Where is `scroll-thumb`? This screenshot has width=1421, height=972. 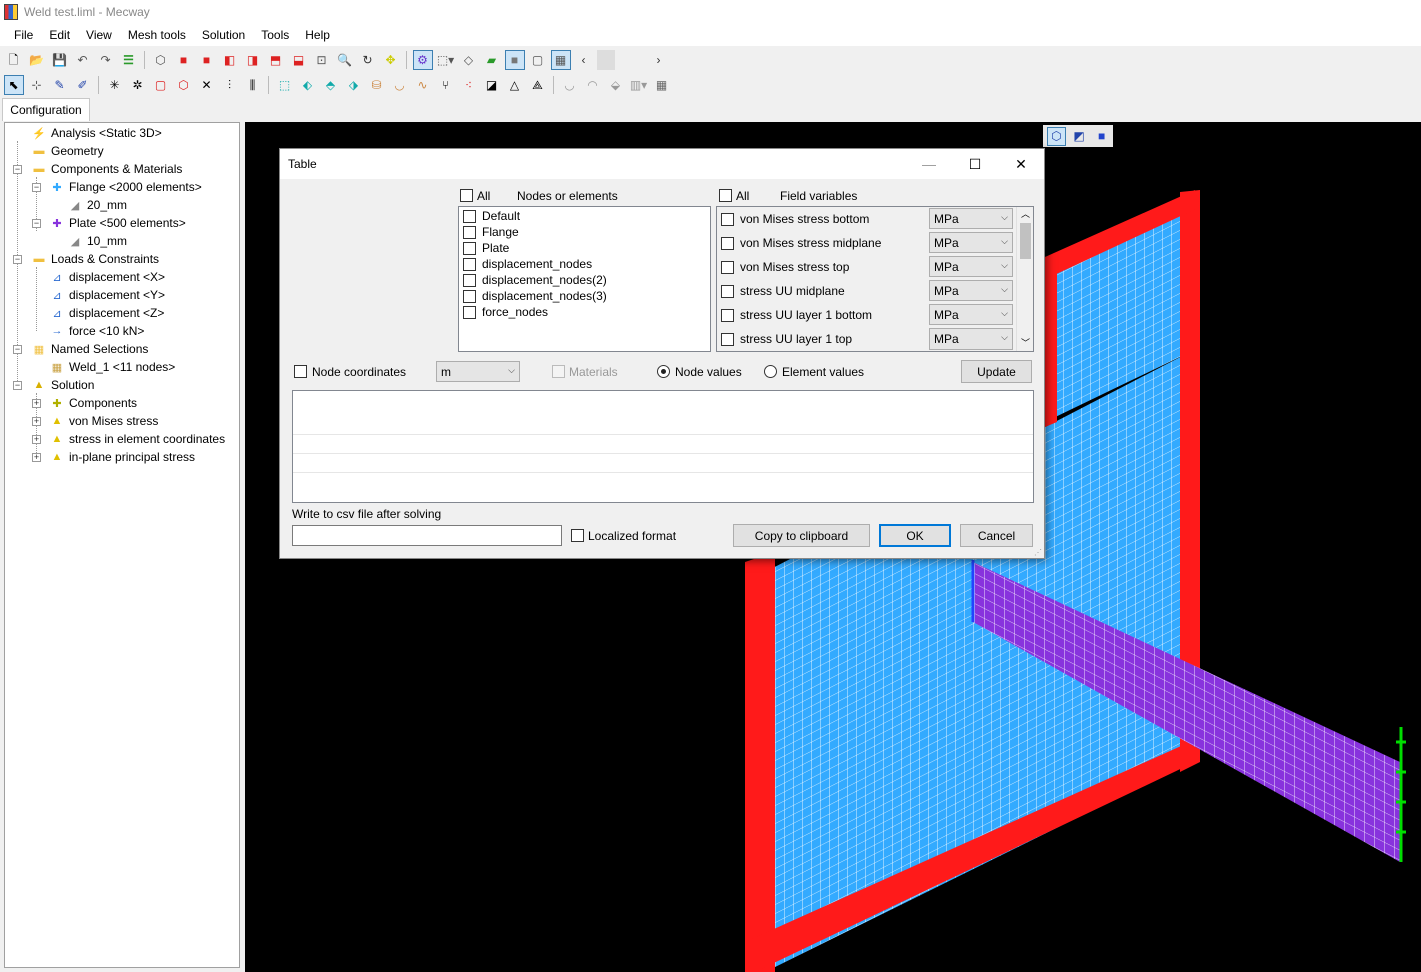
scroll-thumb is located at coordinates (1025, 241).